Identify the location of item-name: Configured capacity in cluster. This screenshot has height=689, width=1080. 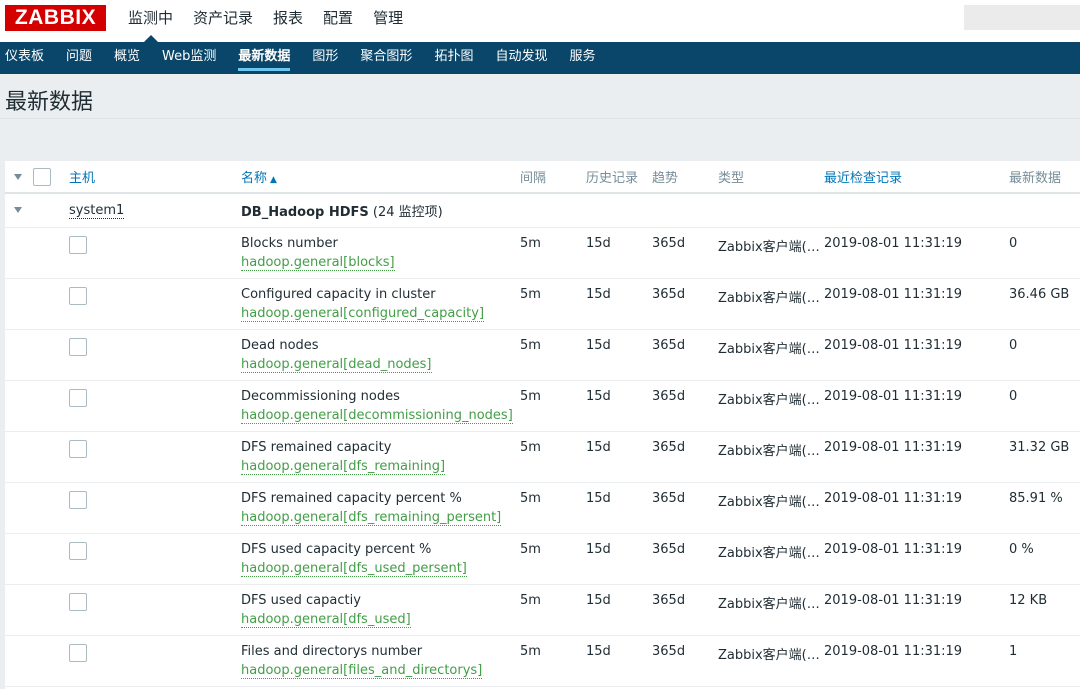
(338, 294).